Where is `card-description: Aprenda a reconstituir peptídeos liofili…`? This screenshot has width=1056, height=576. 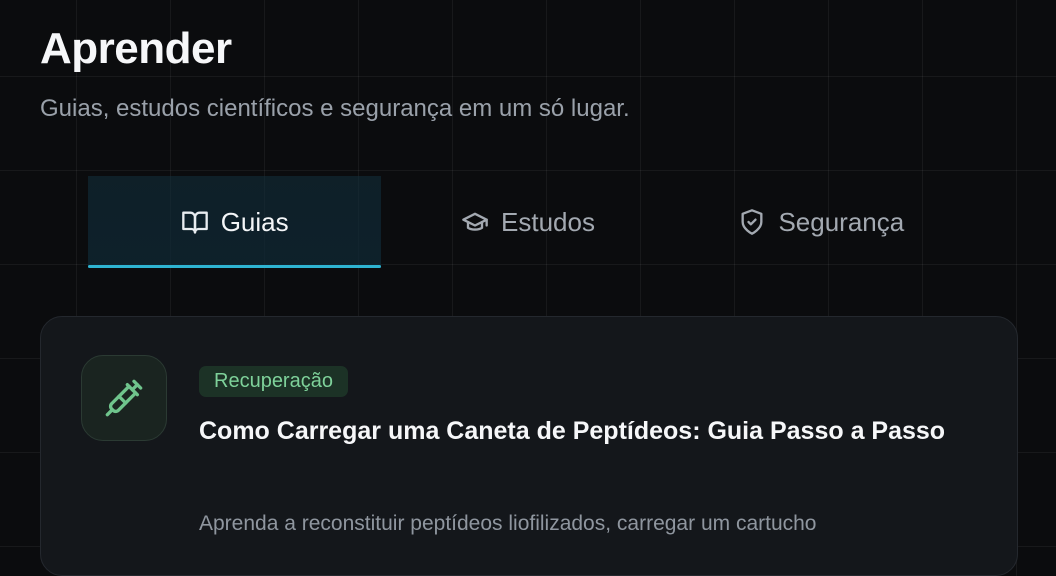
card-description: Aprenda a reconstituir peptídeos liofili… is located at coordinates (508, 523).